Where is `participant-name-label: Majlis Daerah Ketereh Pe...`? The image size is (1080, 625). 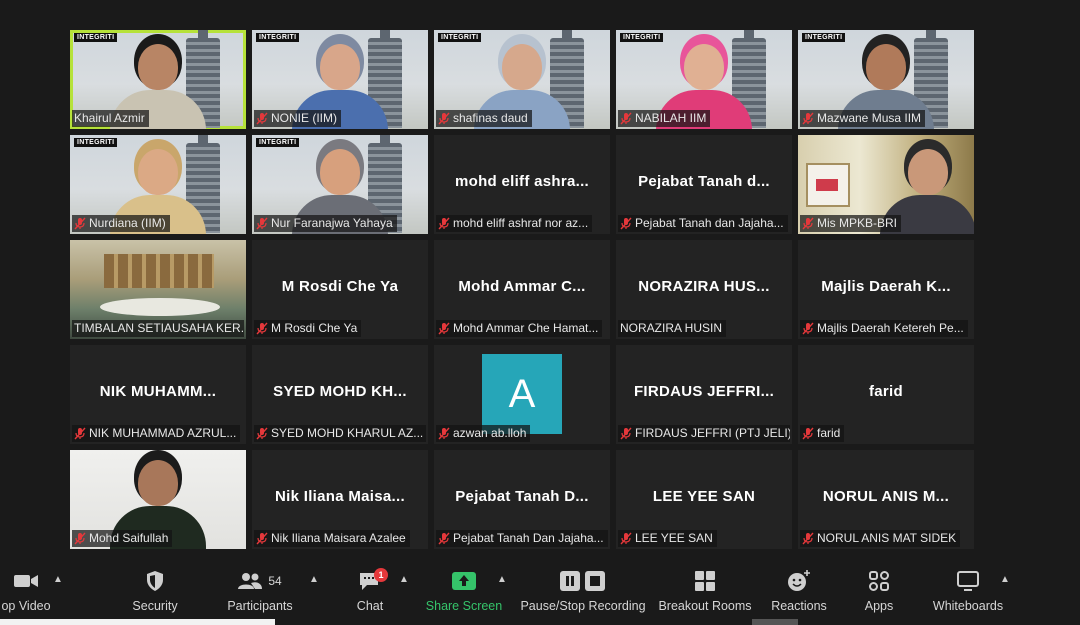
participant-name-label: Majlis Daerah Ketereh Pe... is located at coordinates (884, 328).